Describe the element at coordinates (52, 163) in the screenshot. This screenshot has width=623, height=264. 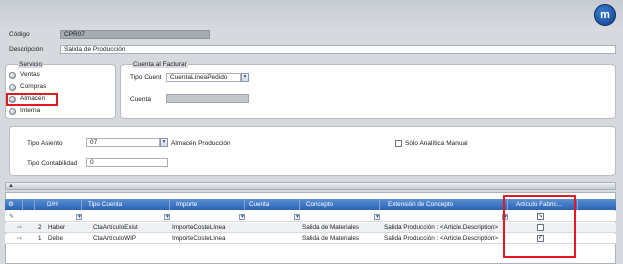
I see `tipo-contabilidad-label: Tipo Contabilidad` at that location.